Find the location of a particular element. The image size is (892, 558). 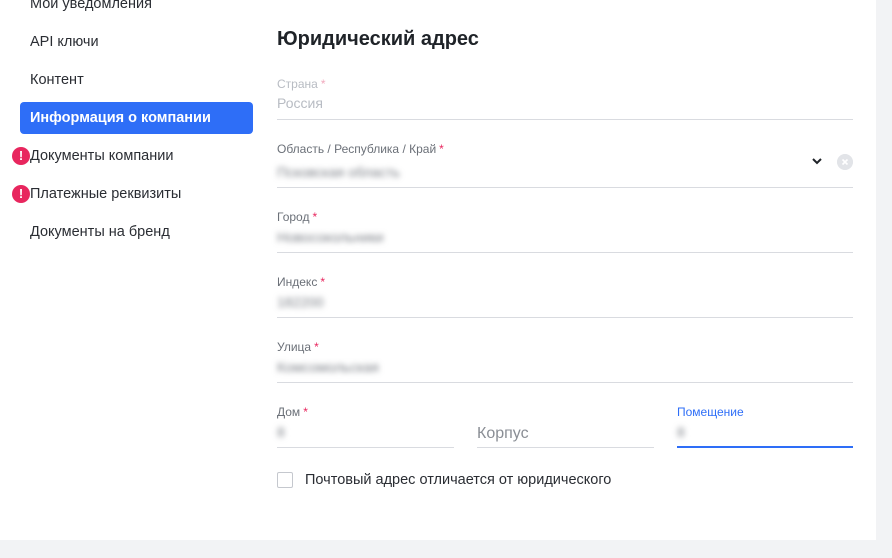

sidebar-item-brand-documents: Документы на бренд is located at coordinates (136, 232).